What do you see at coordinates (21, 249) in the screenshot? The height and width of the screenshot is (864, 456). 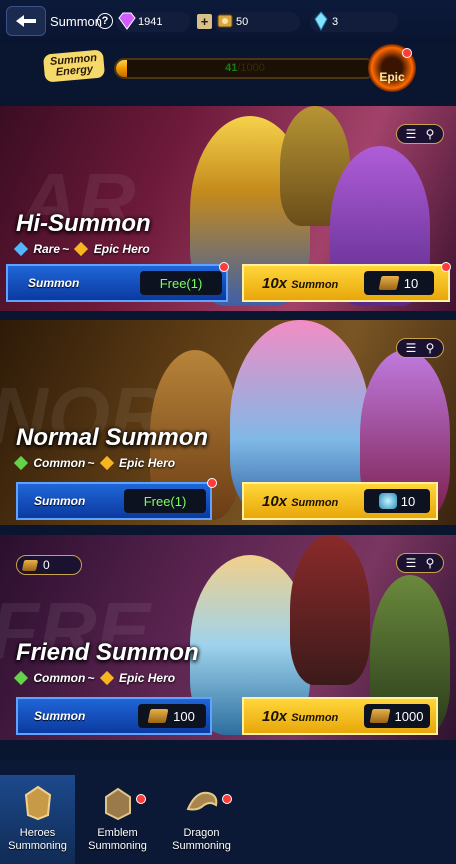 I see `rare-gem-icon` at bounding box center [21, 249].